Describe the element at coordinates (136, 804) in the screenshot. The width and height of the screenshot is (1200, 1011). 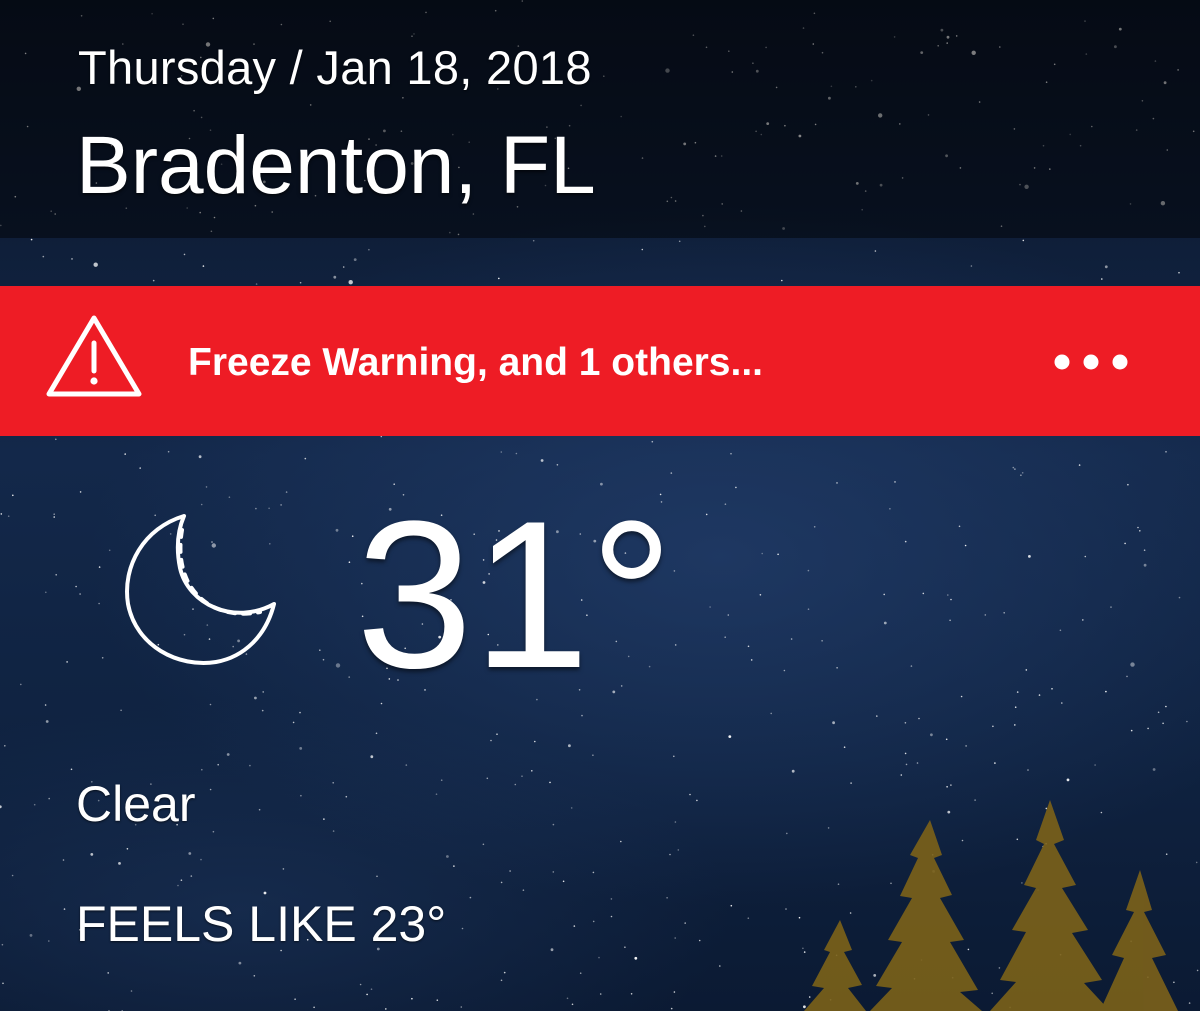
I see `condition-label: Clear` at that location.